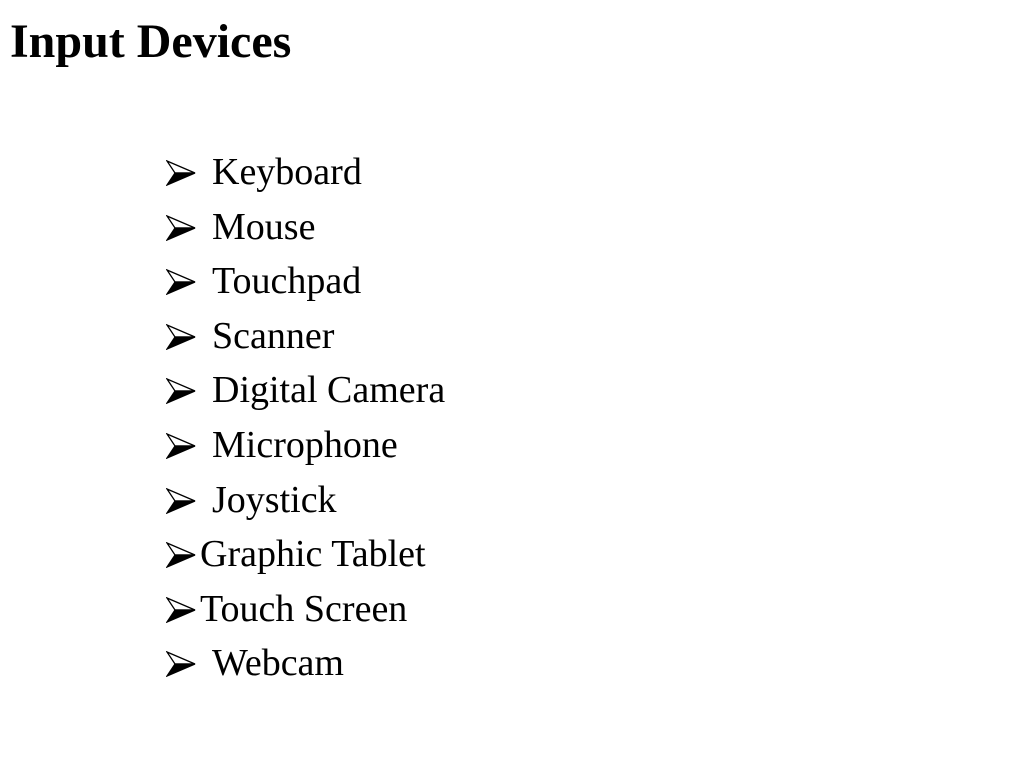  What do you see at coordinates (274, 499) in the screenshot?
I see `list-item-label: Joystick` at bounding box center [274, 499].